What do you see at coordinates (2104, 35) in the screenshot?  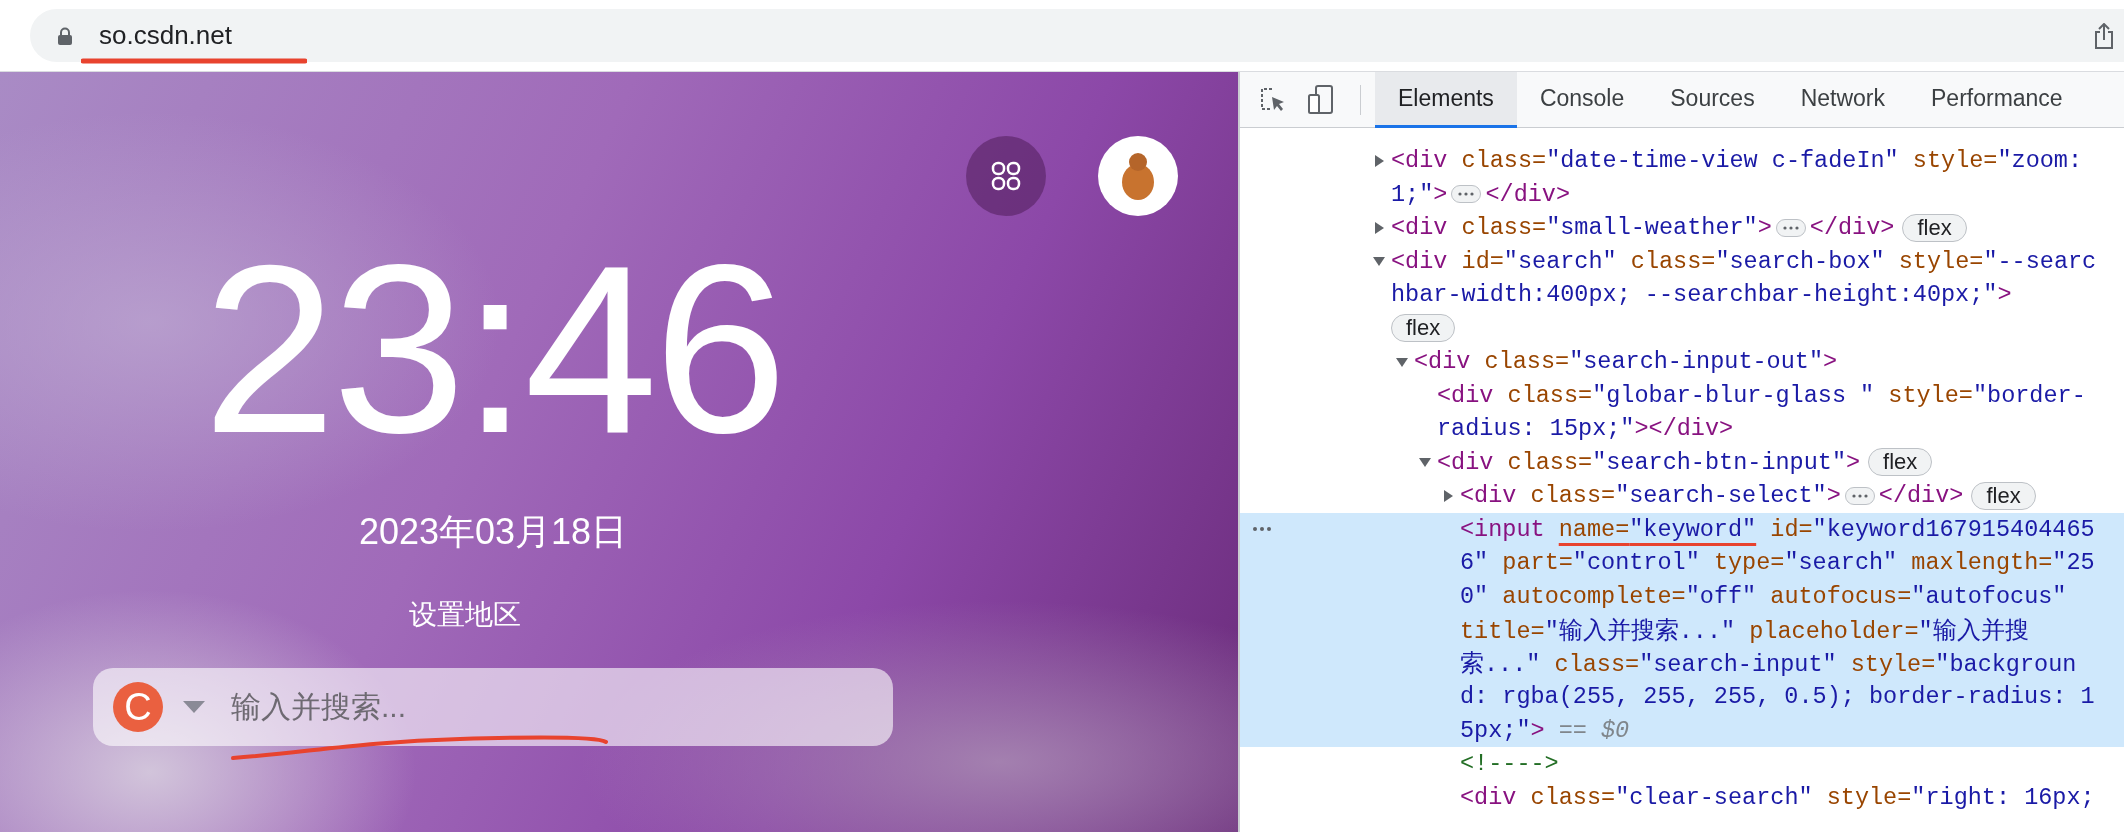 I see `share-icon` at bounding box center [2104, 35].